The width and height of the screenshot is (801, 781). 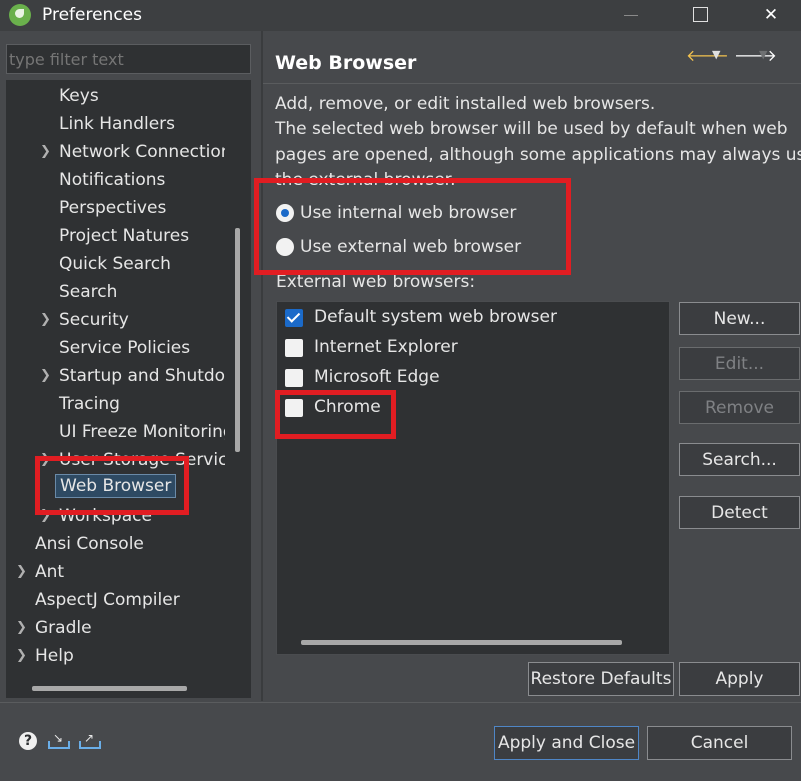 I want to click on filter-input, so click(x=128, y=59).